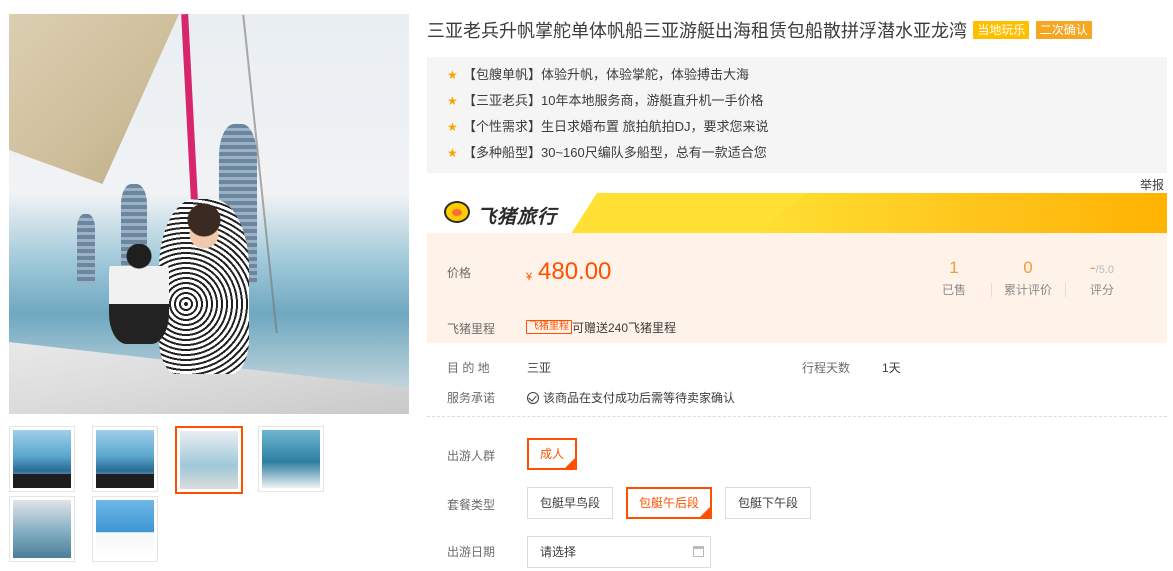  What do you see at coordinates (529, 277) in the screenshot?
I see `currency-symbol: ¥` at bounding box center [529, 277].